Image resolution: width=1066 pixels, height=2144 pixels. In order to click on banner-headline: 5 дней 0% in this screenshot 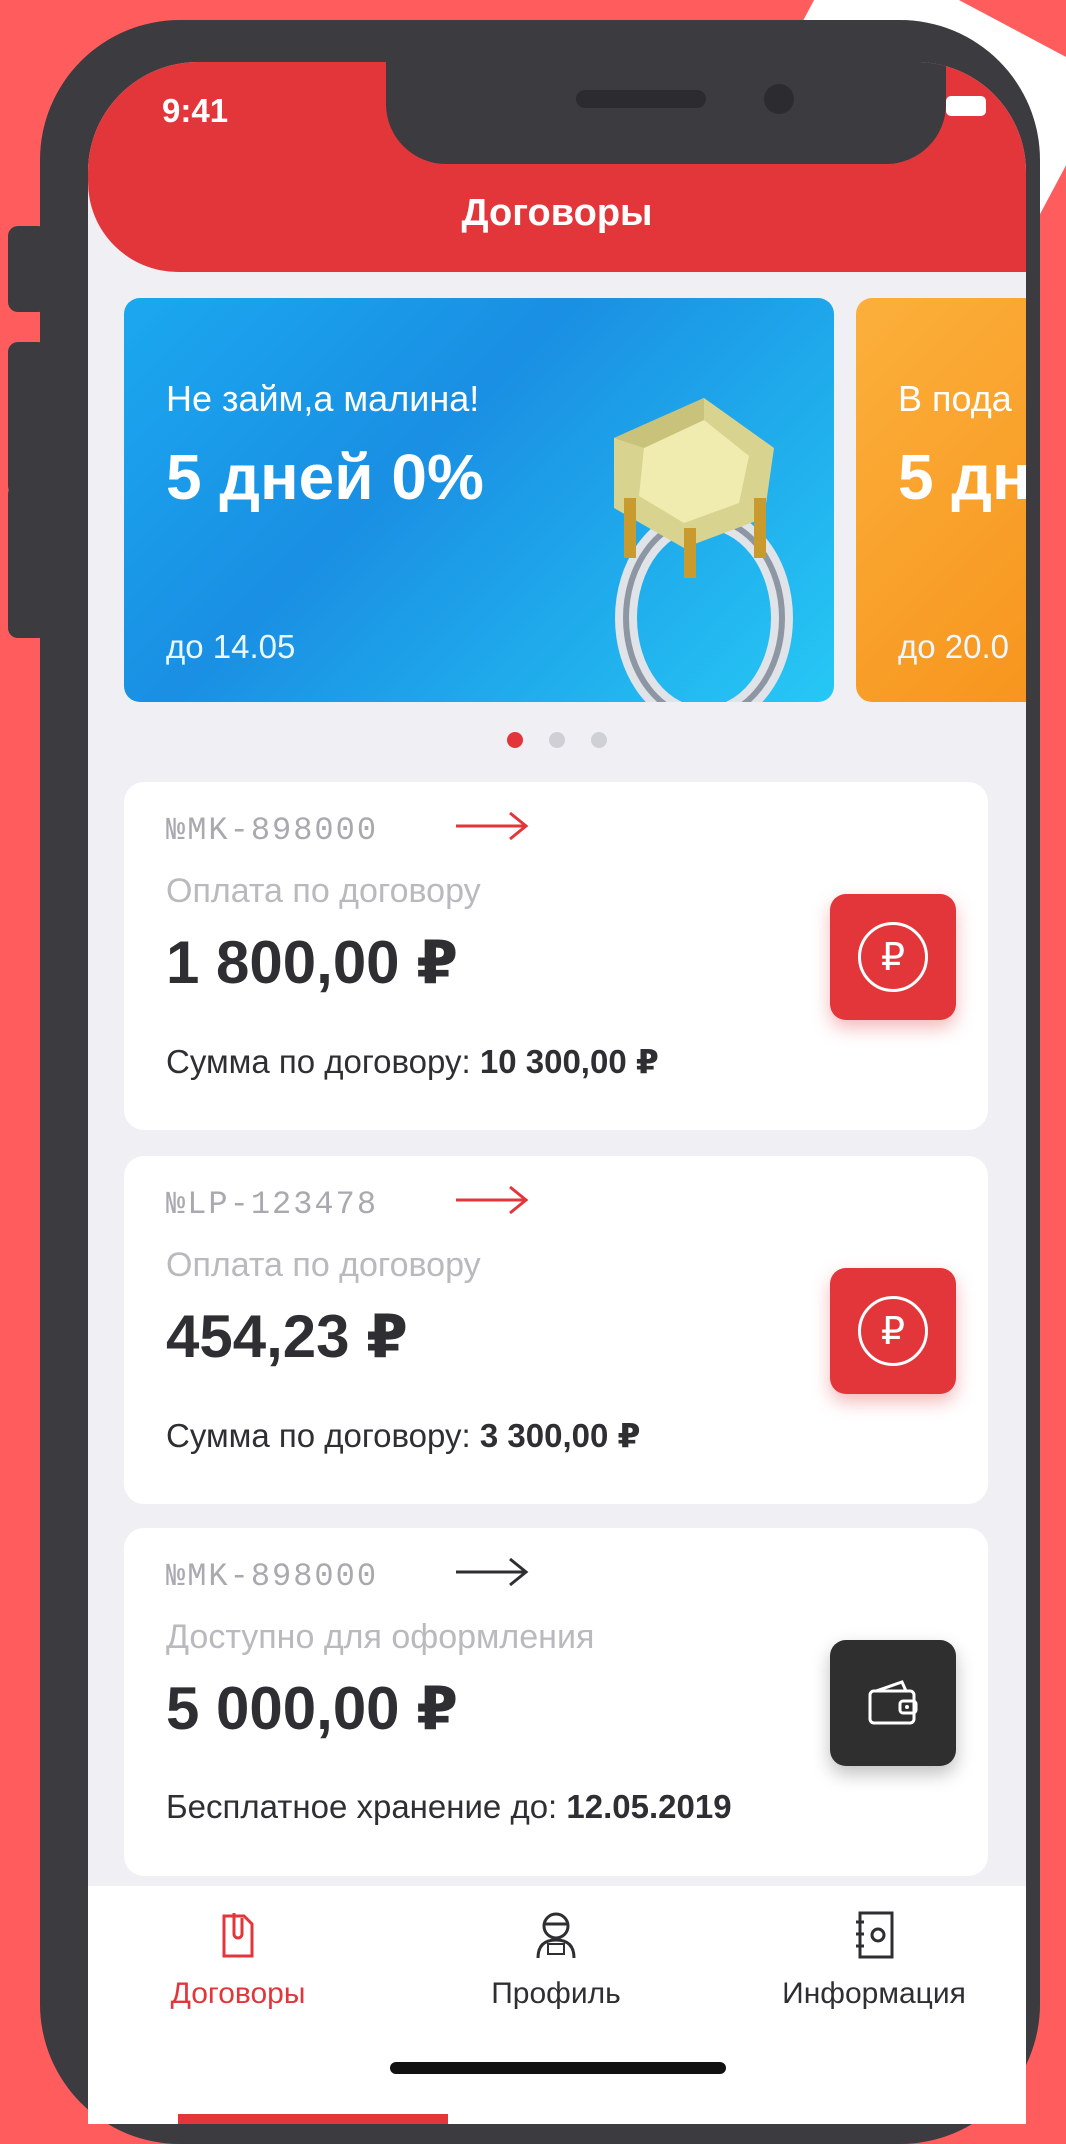, I will do `click(325, 477)`.